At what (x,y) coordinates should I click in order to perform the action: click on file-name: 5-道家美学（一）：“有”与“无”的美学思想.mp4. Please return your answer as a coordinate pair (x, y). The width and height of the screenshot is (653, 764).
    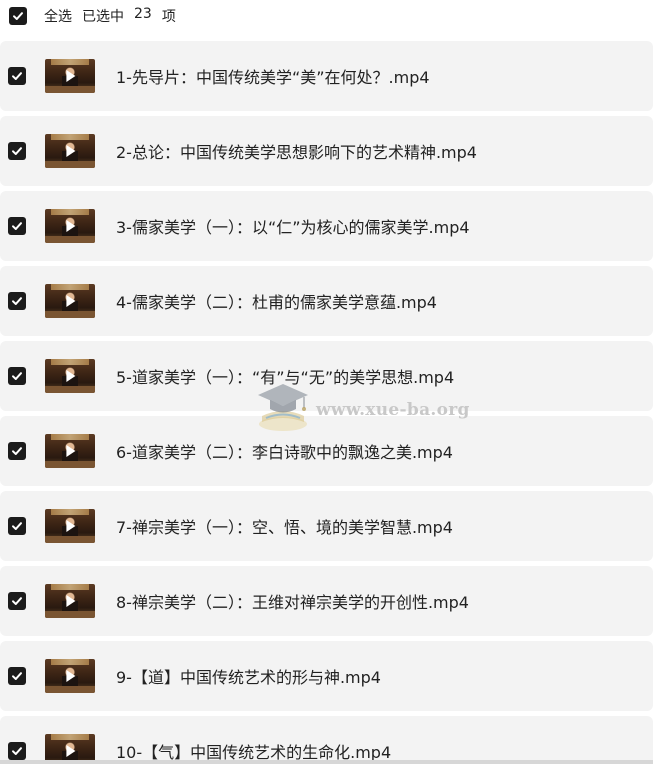
    Looking at the image, I should click on (285, 377).